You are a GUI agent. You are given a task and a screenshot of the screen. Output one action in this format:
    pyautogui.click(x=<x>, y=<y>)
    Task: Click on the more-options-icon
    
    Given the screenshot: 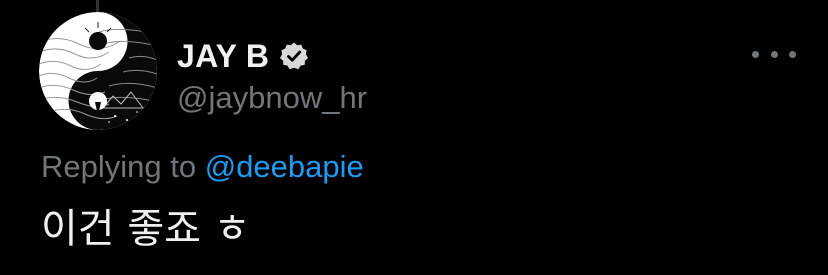 What is the action you would take?
    pyautogui.click(x=774, y=54)
    